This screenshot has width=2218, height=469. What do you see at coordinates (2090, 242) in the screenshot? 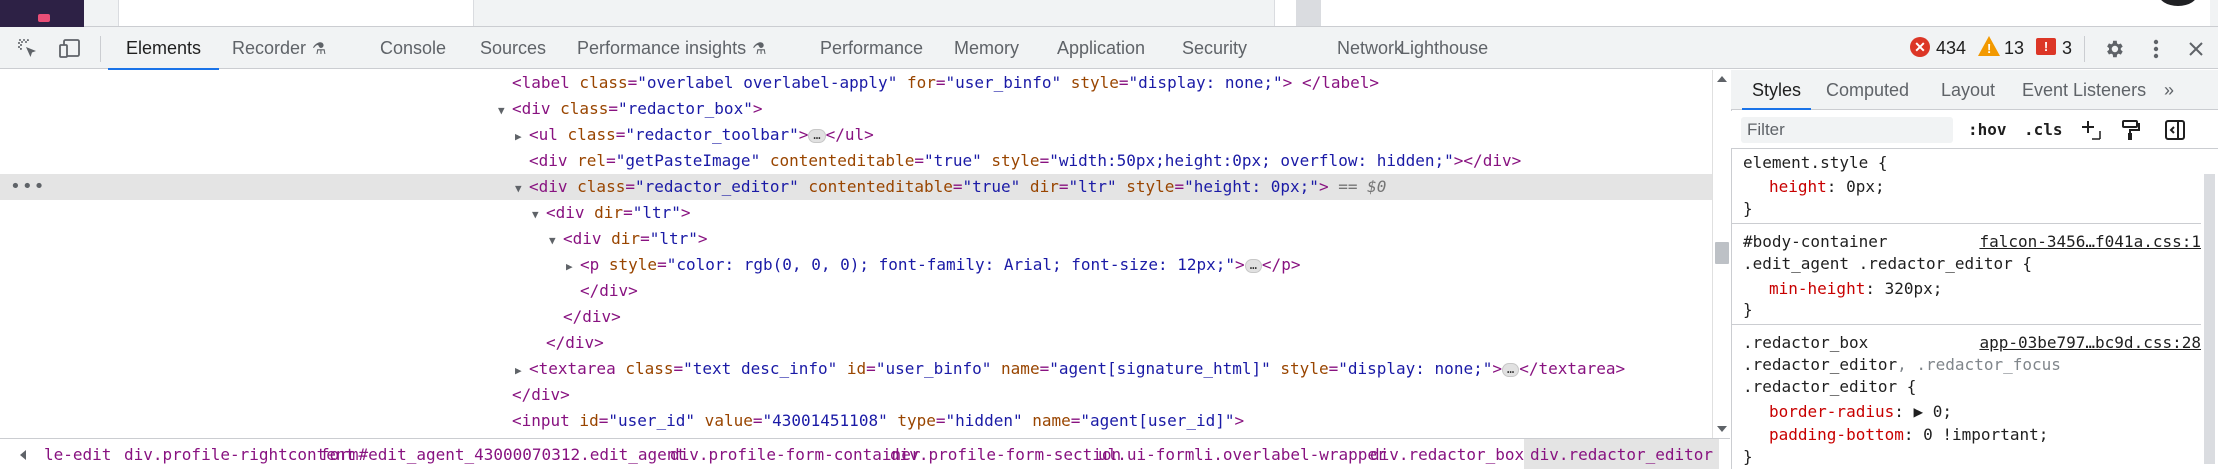
I see `stylesheet-link: falcon-3456…f041a.css:1` at bounding box center [2090, 242].